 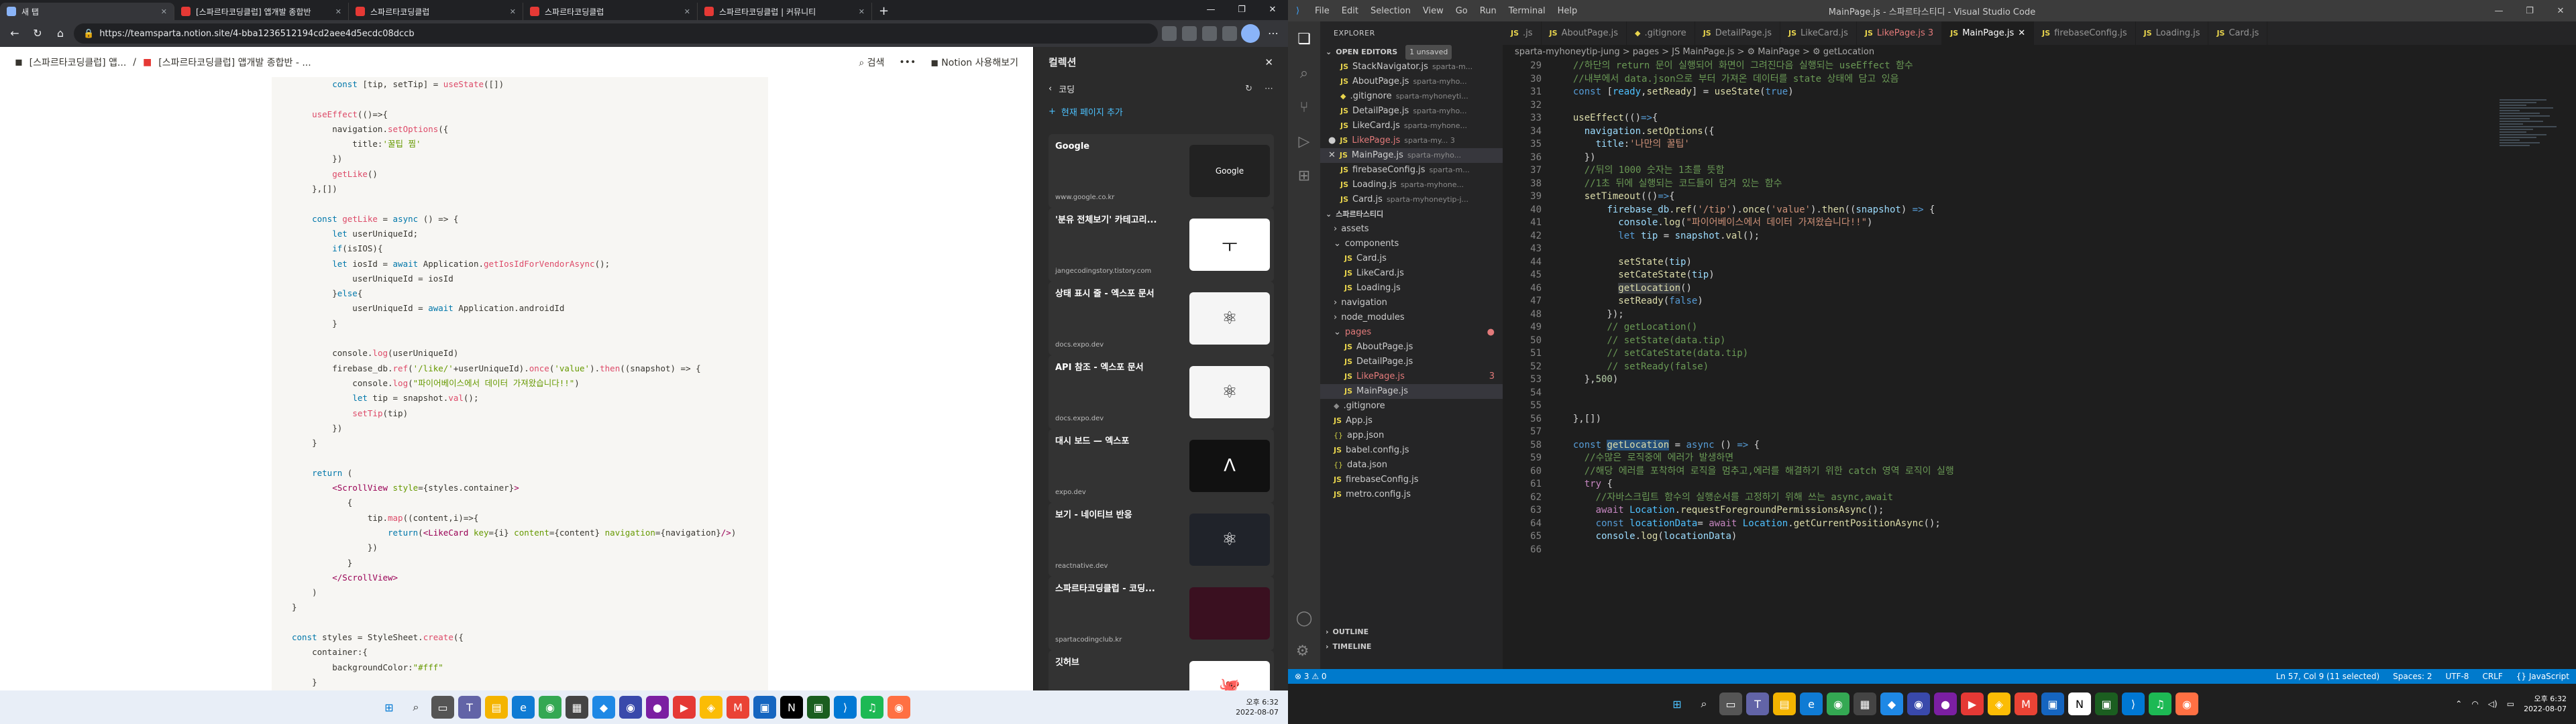 What do you see at coordinates (1661, 33) in the screenshot?
I see `editor-tab: ◆ .gitignore` at bounding box center [1661, 33].